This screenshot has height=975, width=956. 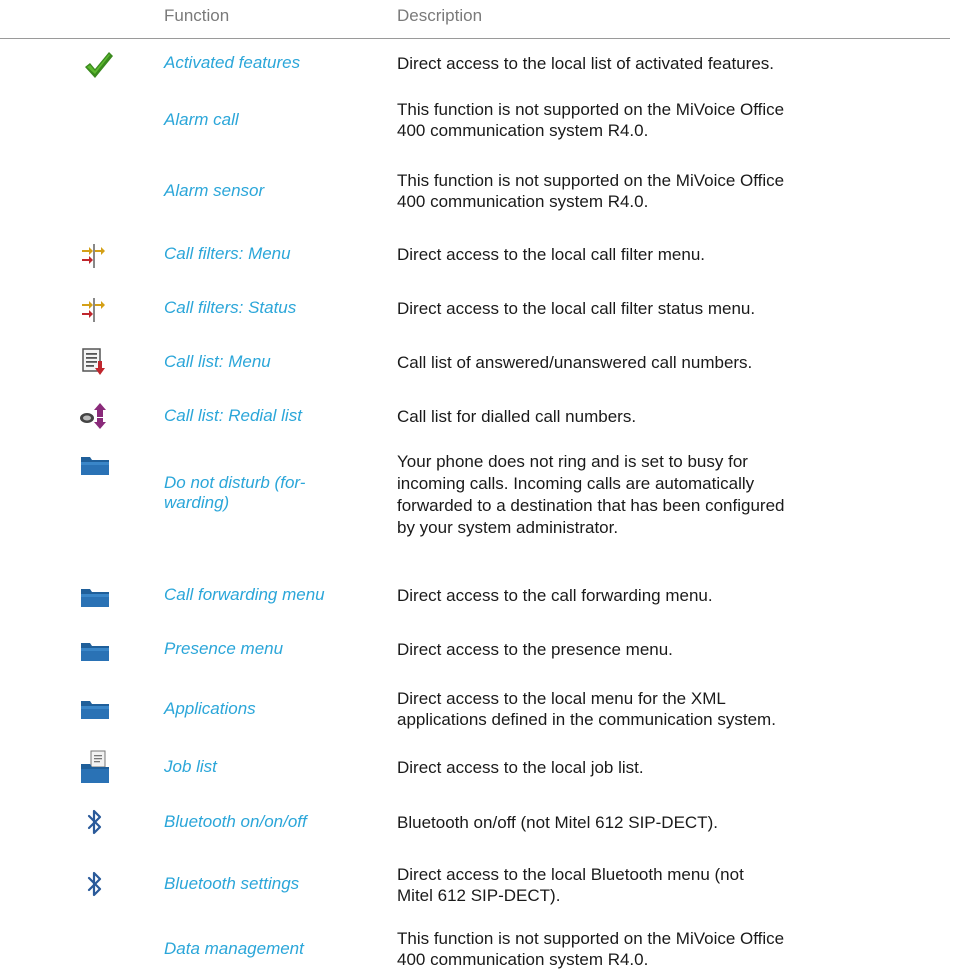 I want to click on header-divider, so click(x=475, y=38).